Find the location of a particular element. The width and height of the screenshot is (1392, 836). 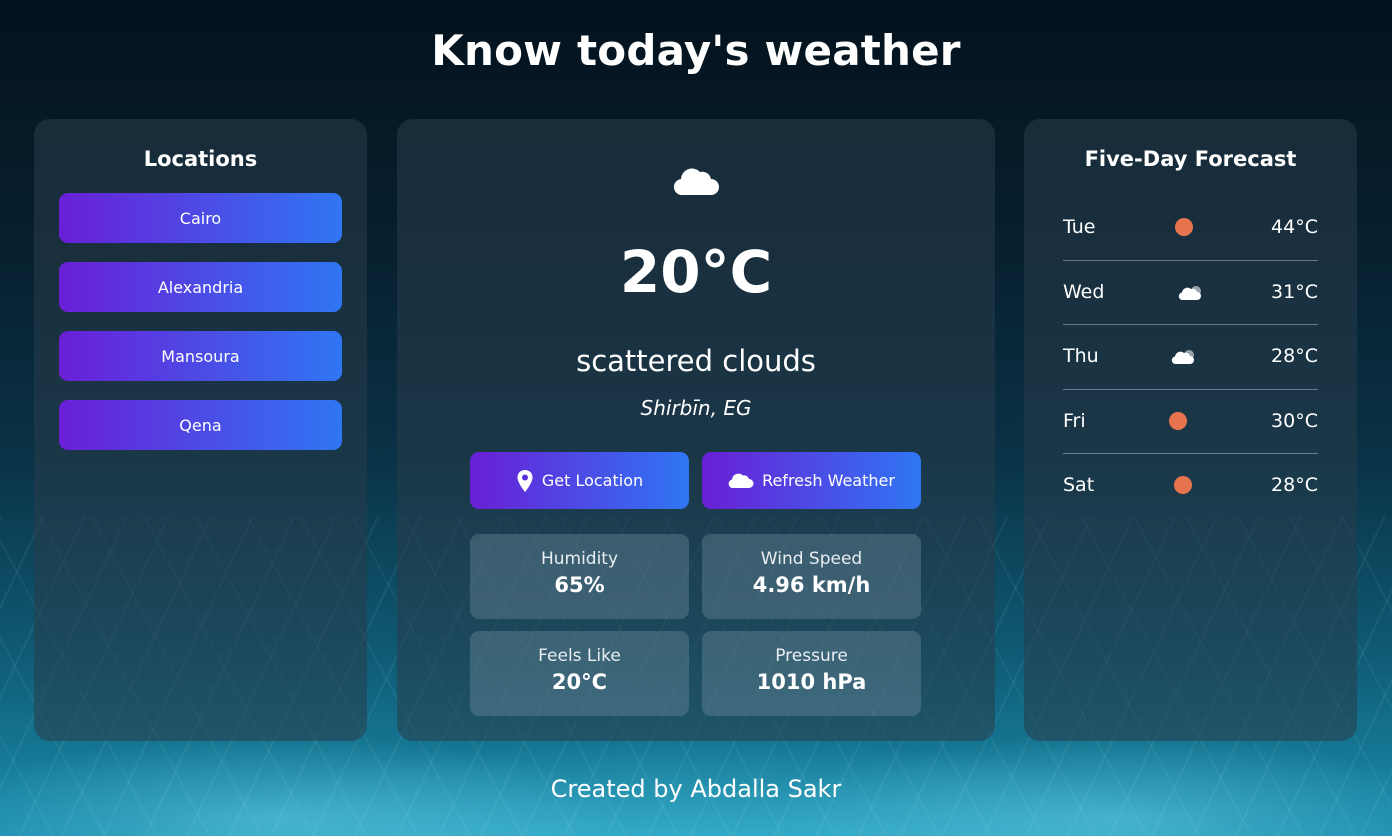

forecast-day: Tue is located at coordinates (1079, 227).